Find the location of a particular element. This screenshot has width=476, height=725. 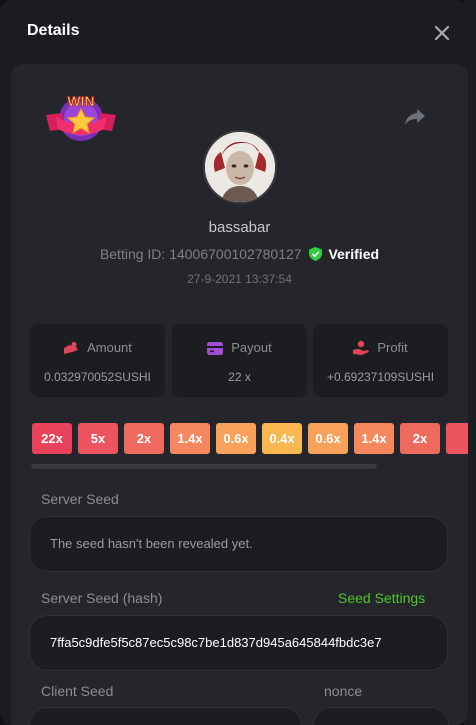

share-icon is located at coordinates (415, 116).